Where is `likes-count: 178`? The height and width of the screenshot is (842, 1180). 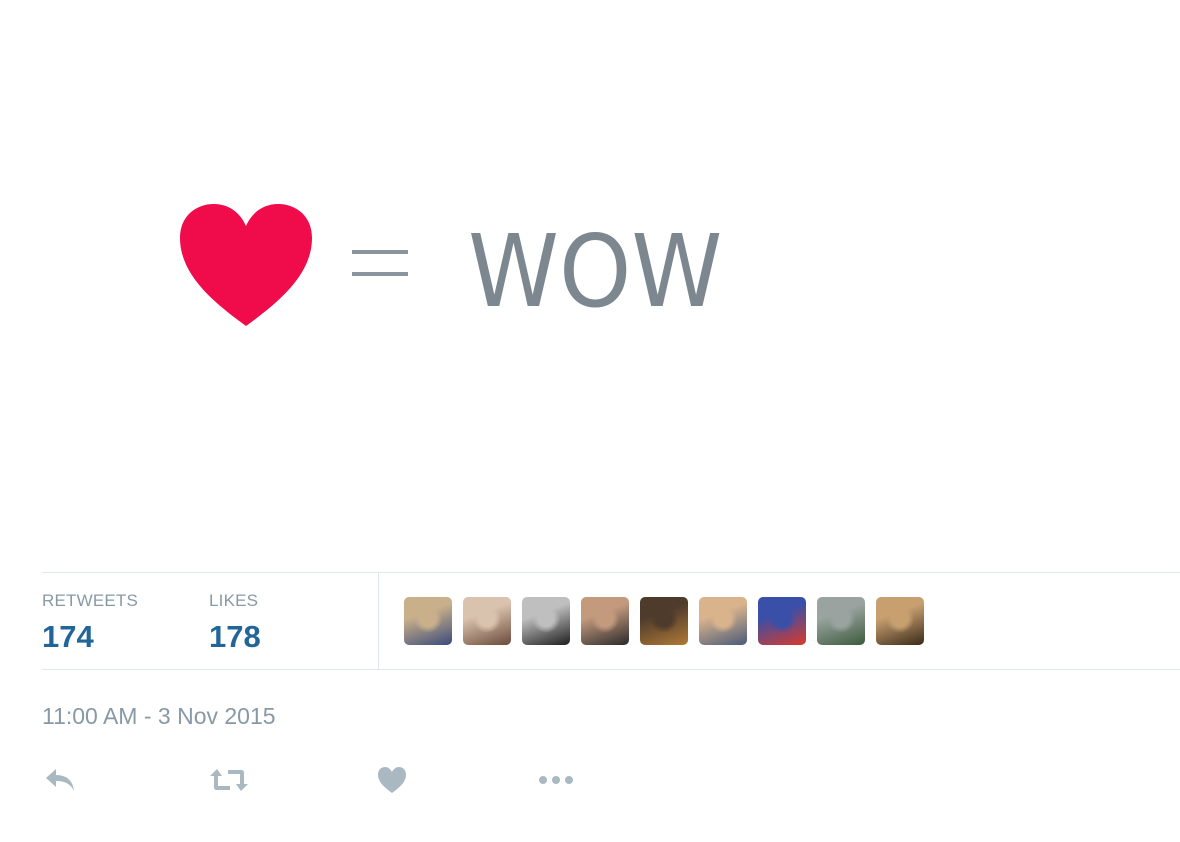 likes-count: 178 is located at coordinates (235, 636).